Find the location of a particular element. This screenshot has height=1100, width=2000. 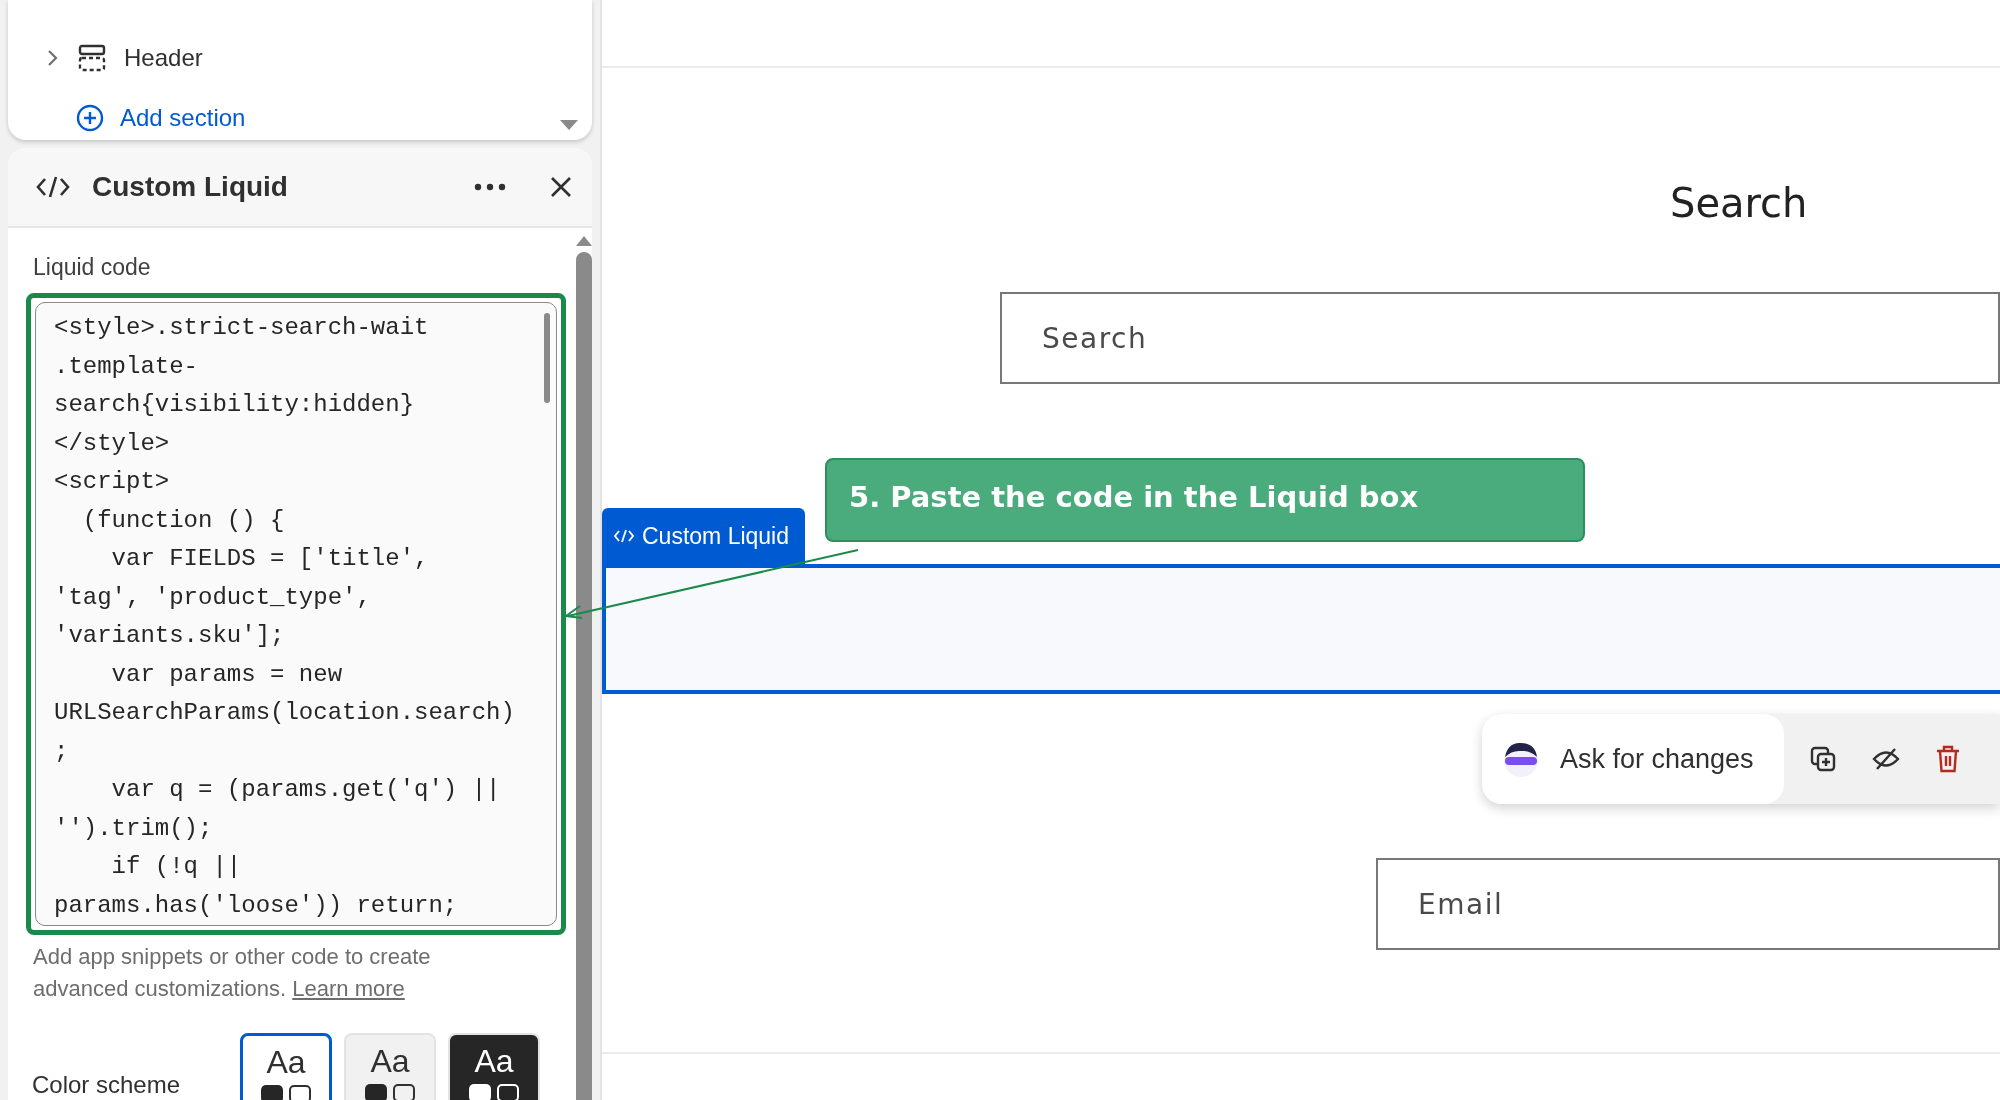

duplicate-icon is located at coordinates (1822, 759).